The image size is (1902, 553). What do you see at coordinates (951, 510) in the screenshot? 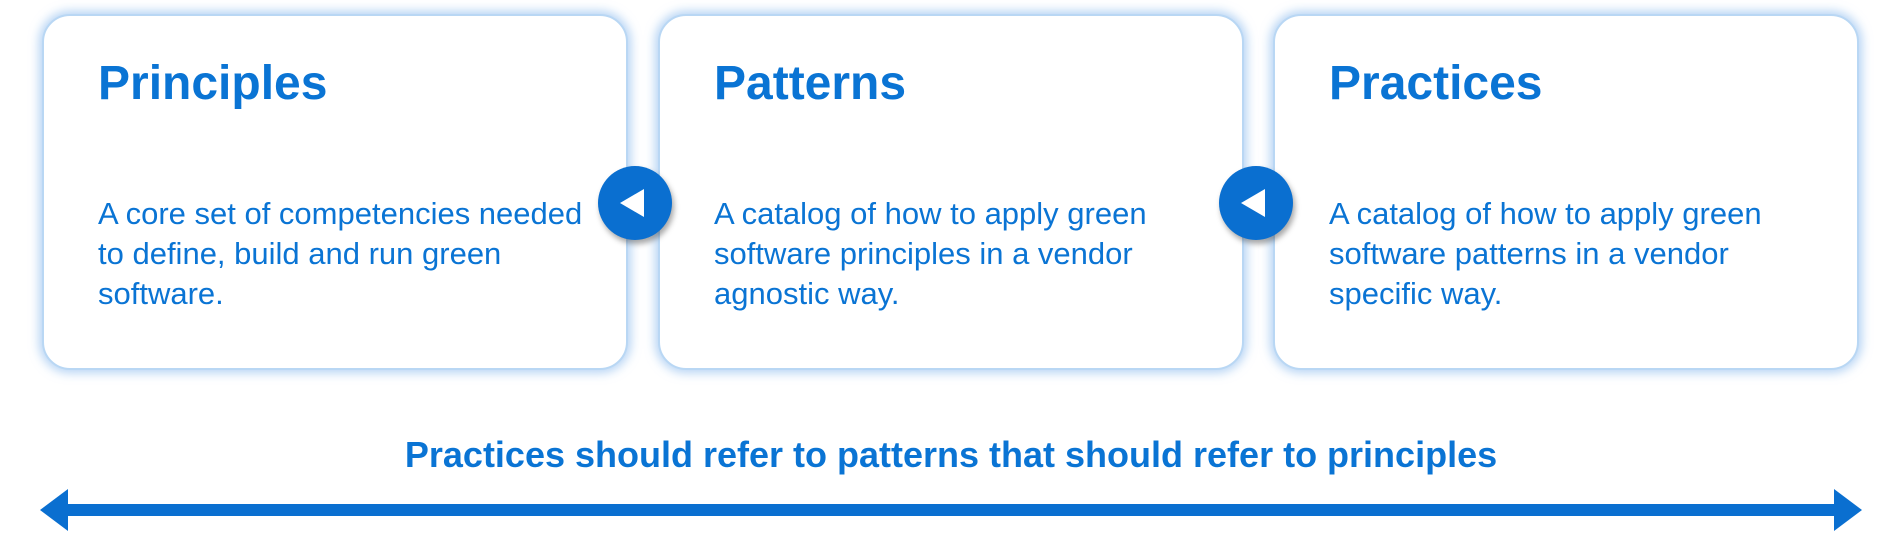
I see `double-arrow-icon` at bounding box center [951, 510].